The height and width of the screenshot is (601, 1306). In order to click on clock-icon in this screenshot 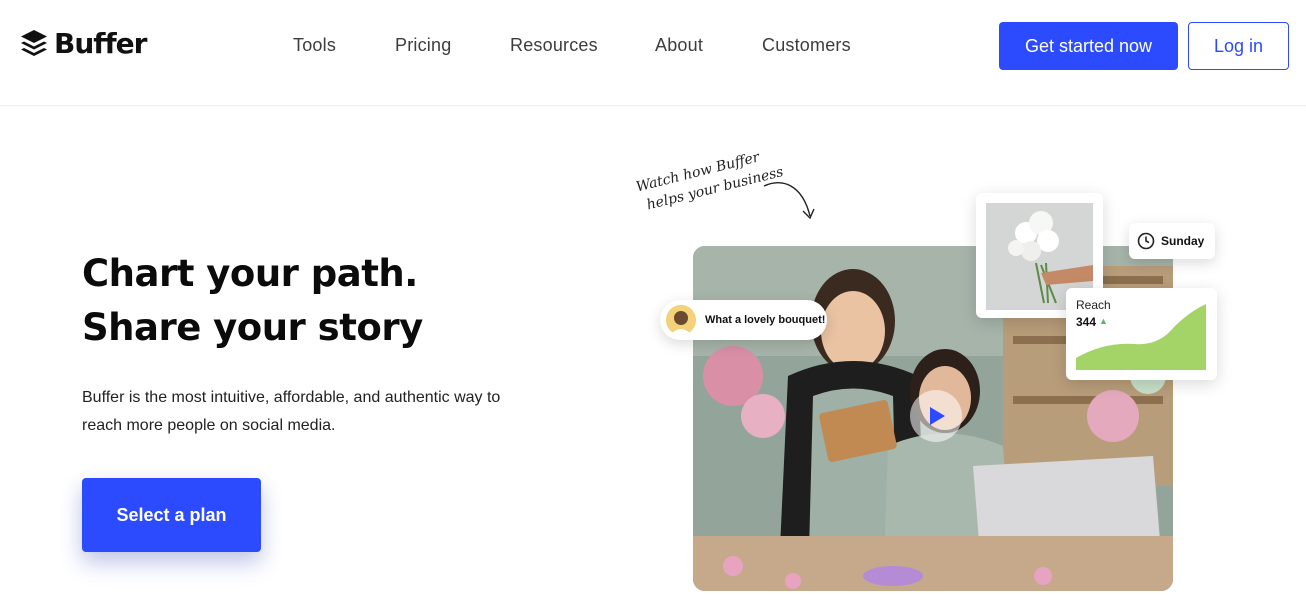, I will do `click(1146, 241)`.